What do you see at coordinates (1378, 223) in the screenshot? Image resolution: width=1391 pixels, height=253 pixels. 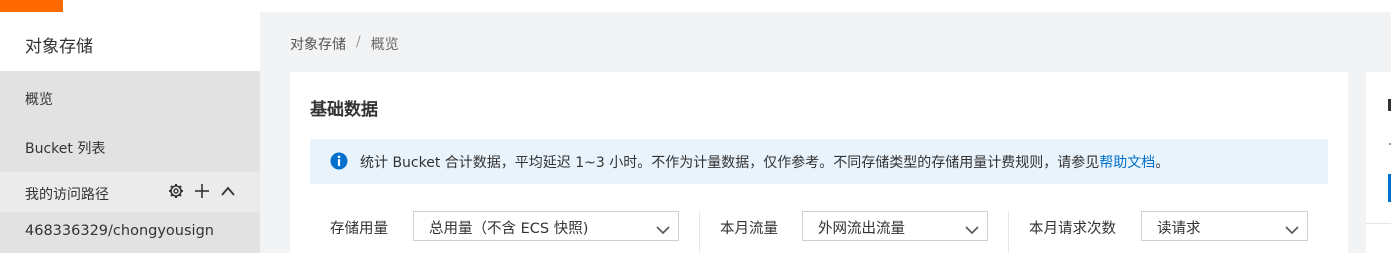 I see `panel-divider` at bounding box center [1378, 223].